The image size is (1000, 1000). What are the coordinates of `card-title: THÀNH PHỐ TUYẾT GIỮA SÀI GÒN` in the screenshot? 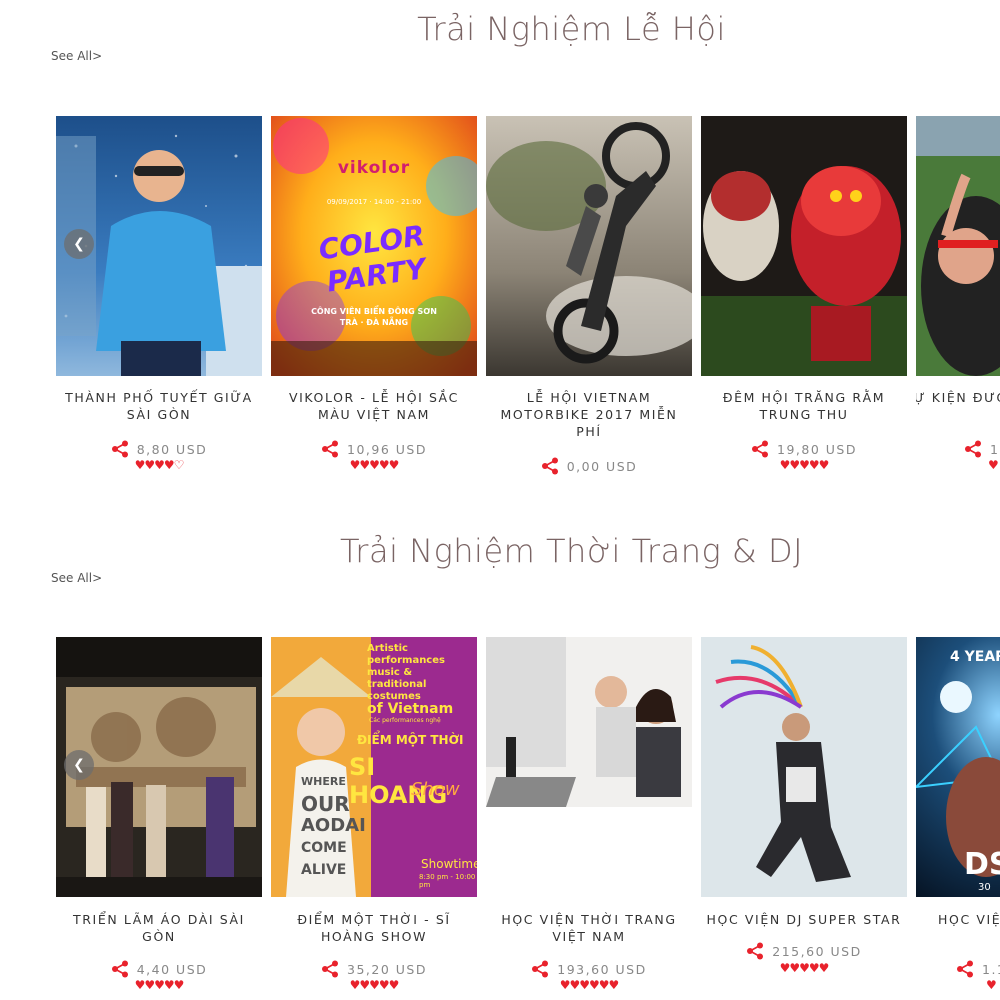 It's located at (159, 406).